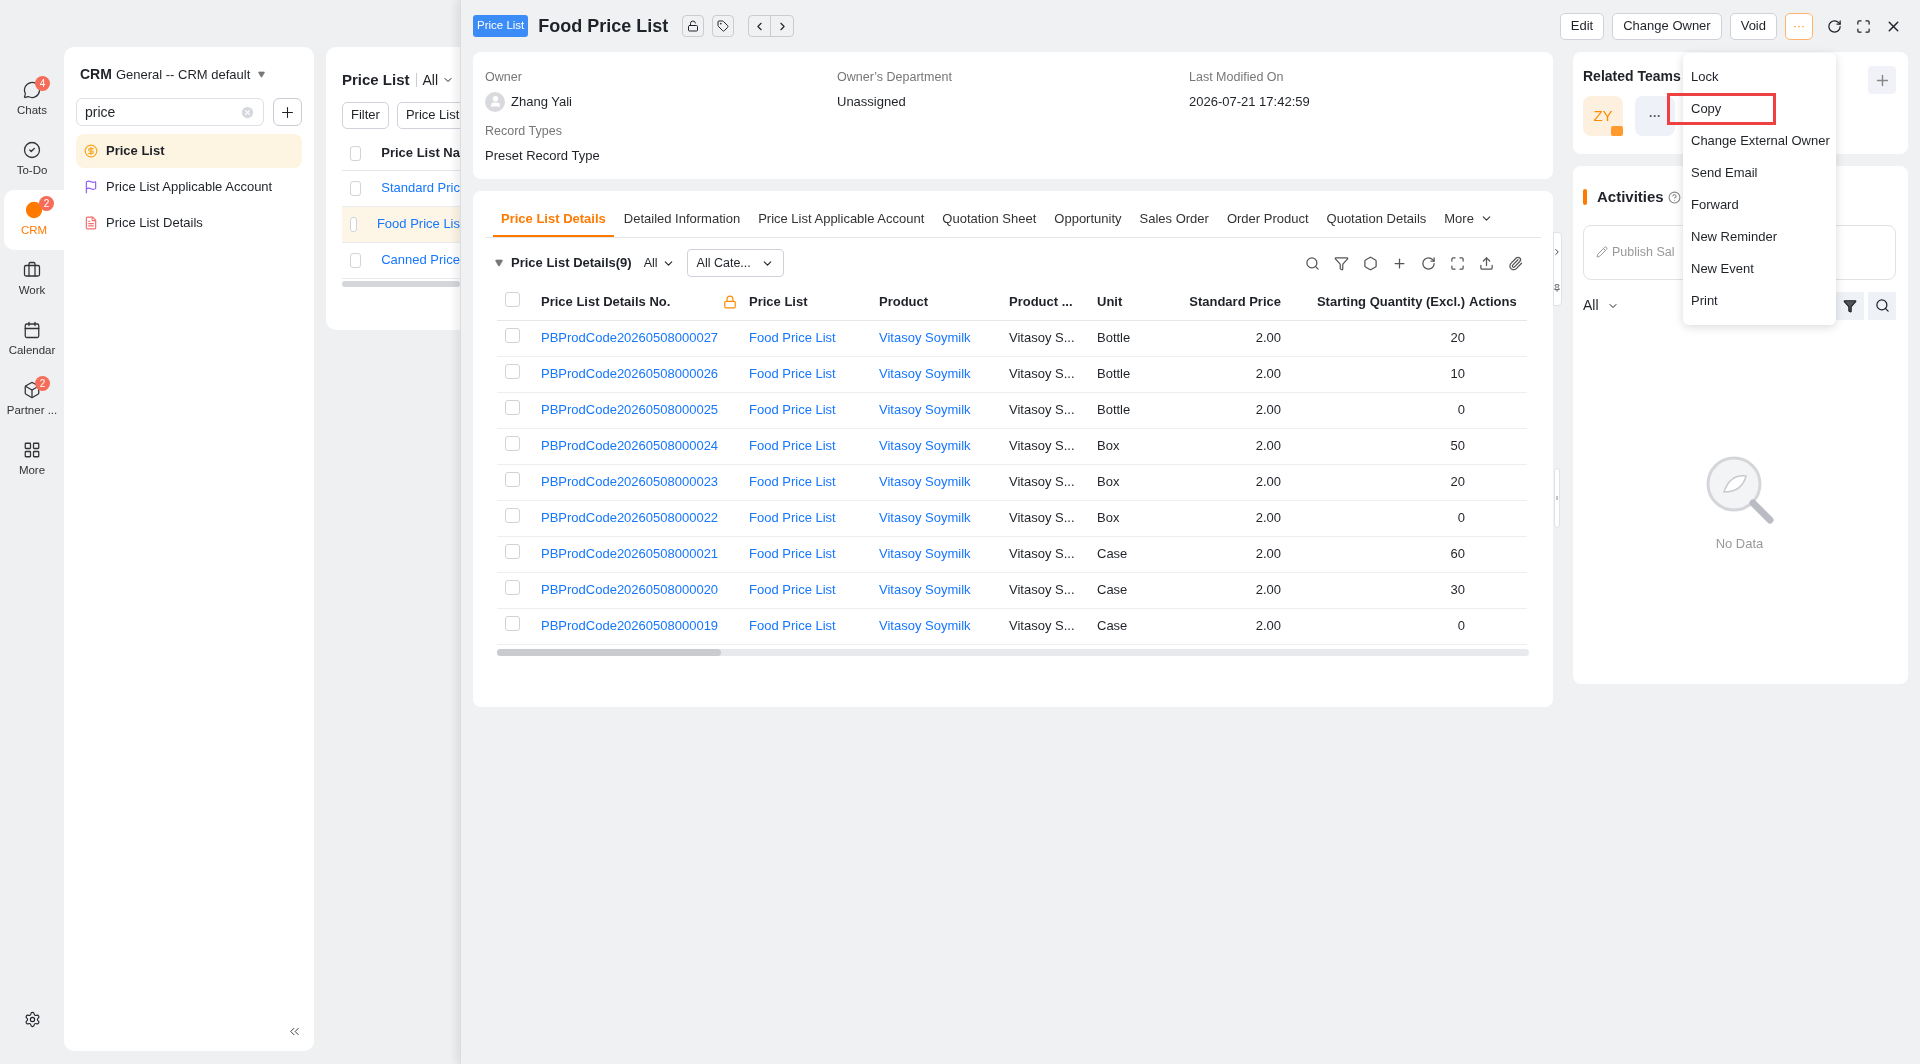 The width and height of the screenshot is (1920, 1064). I want to click on field-label: Record Types, so click(524, 131).